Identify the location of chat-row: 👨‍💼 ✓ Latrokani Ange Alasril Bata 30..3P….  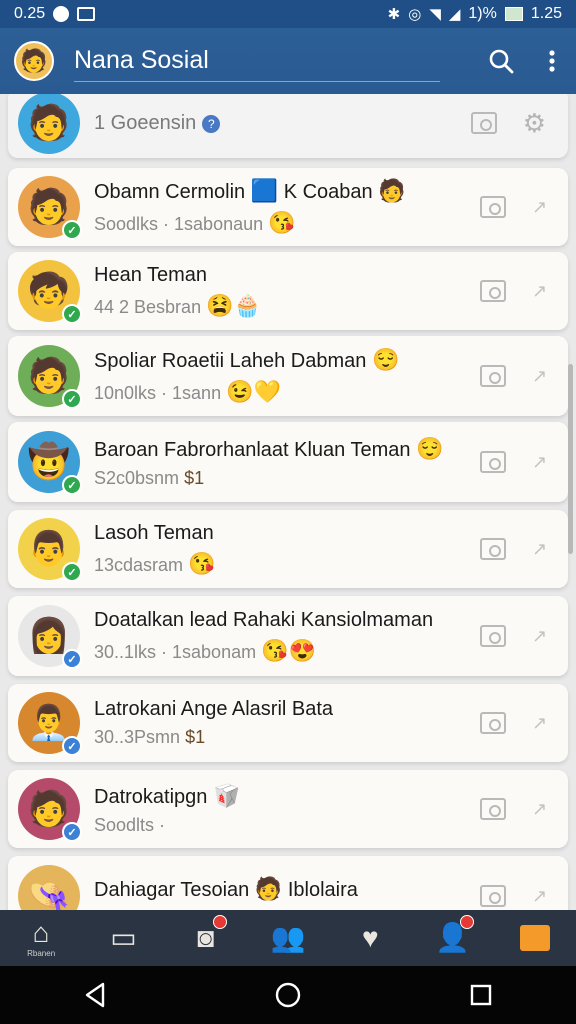
(288, 723).